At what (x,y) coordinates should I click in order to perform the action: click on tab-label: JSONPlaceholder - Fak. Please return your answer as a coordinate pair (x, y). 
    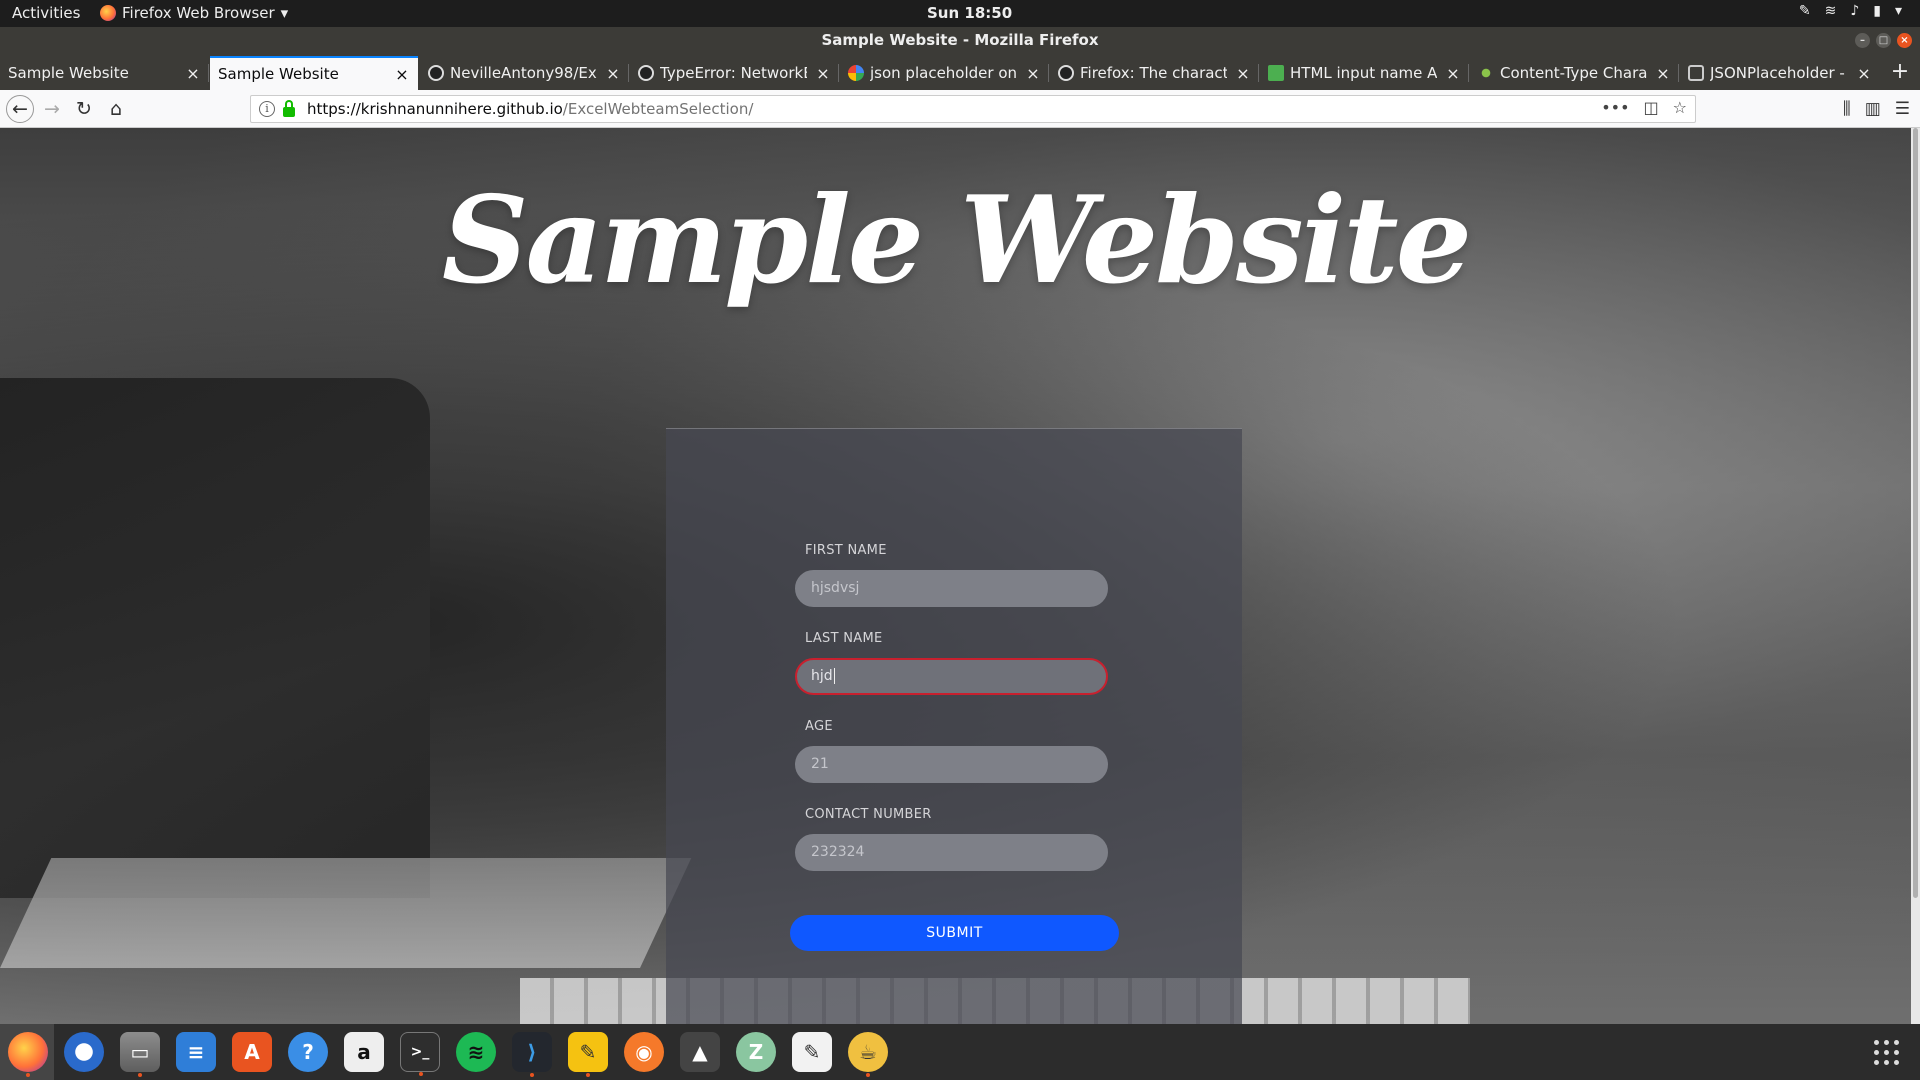
    Looking at the image, I should click on (1779, 73).